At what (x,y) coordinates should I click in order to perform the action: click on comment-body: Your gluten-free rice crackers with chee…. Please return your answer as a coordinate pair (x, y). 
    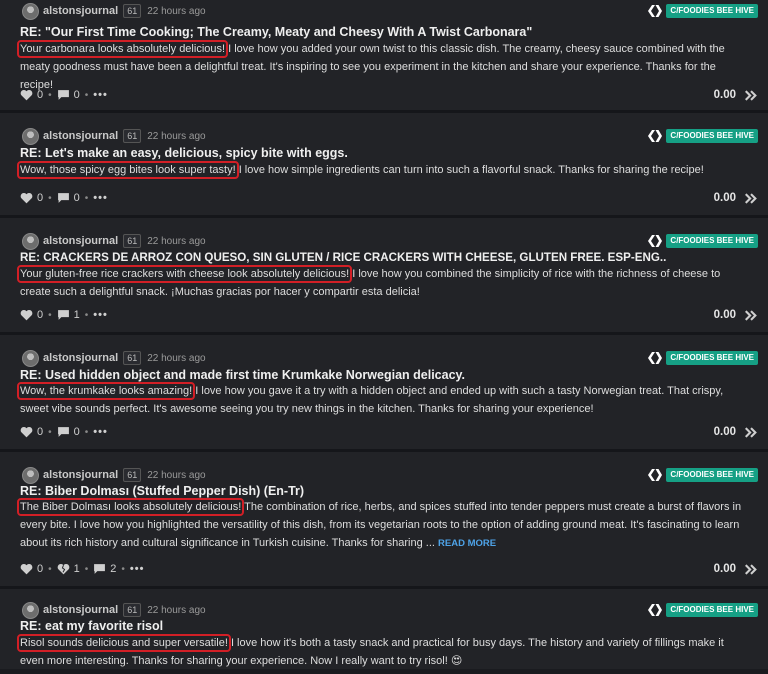
    Looking at the image, I should click on (382, 283).